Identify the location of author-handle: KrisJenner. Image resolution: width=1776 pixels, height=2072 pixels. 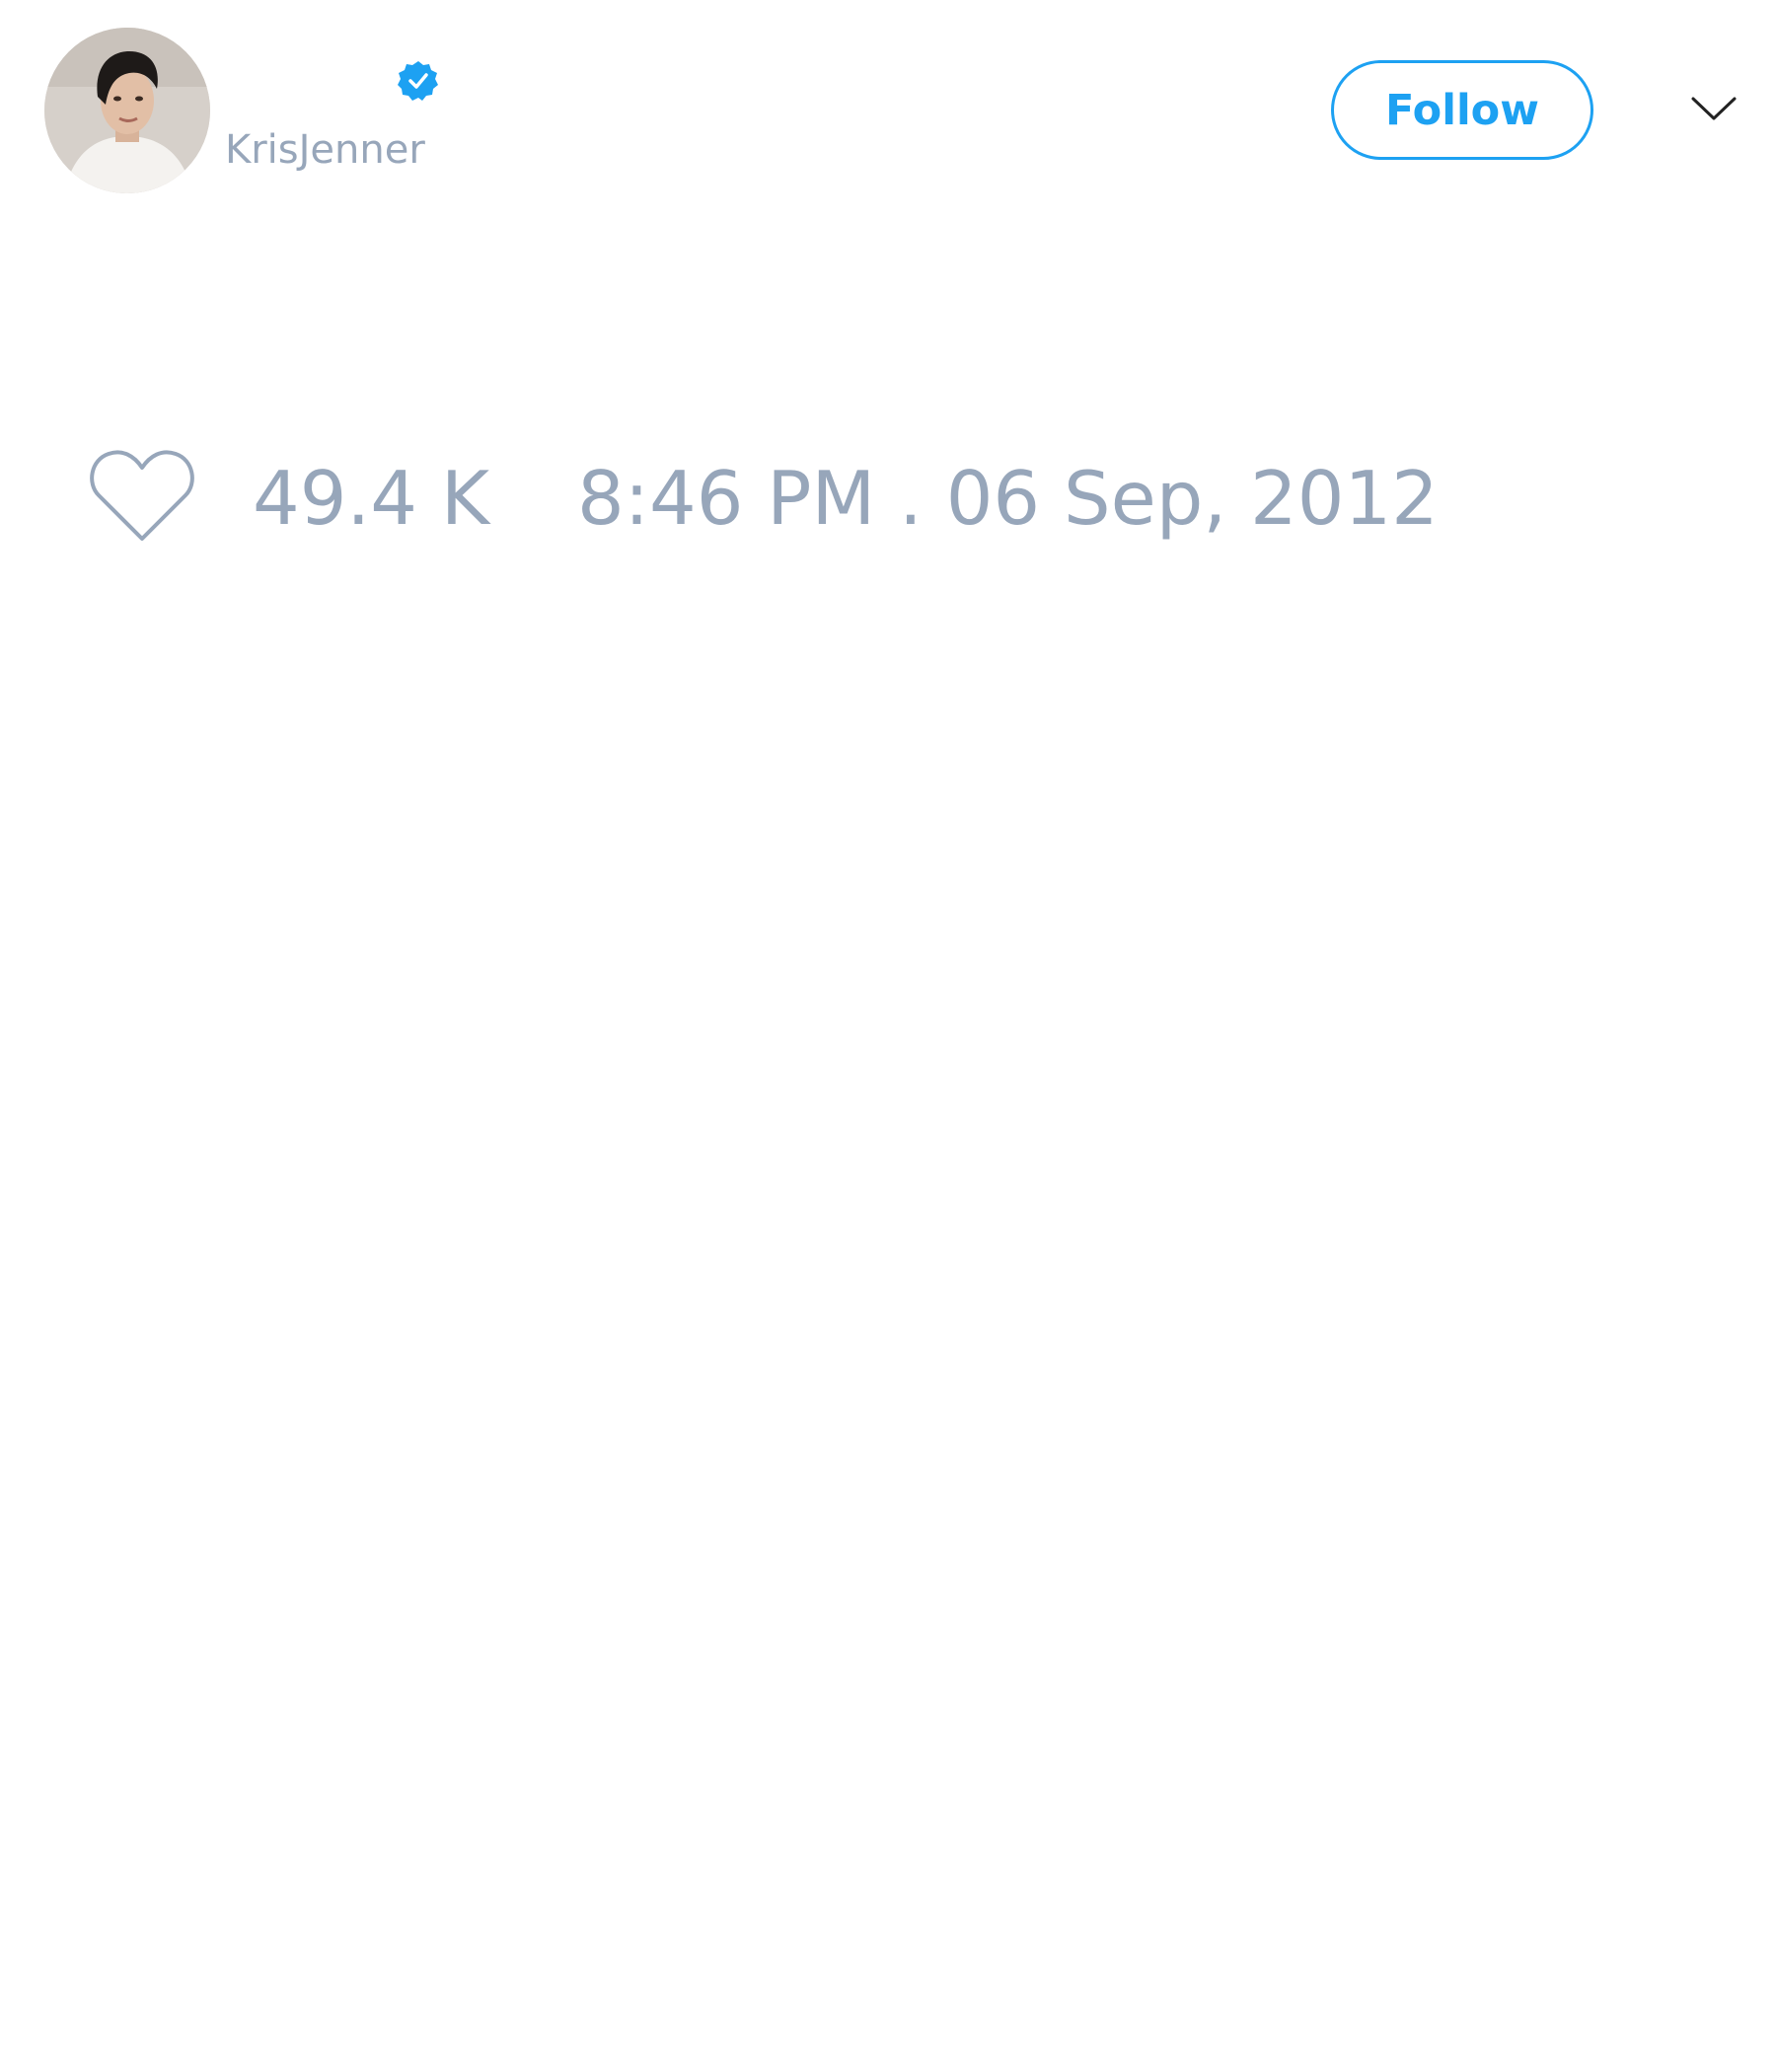
(325, 150).